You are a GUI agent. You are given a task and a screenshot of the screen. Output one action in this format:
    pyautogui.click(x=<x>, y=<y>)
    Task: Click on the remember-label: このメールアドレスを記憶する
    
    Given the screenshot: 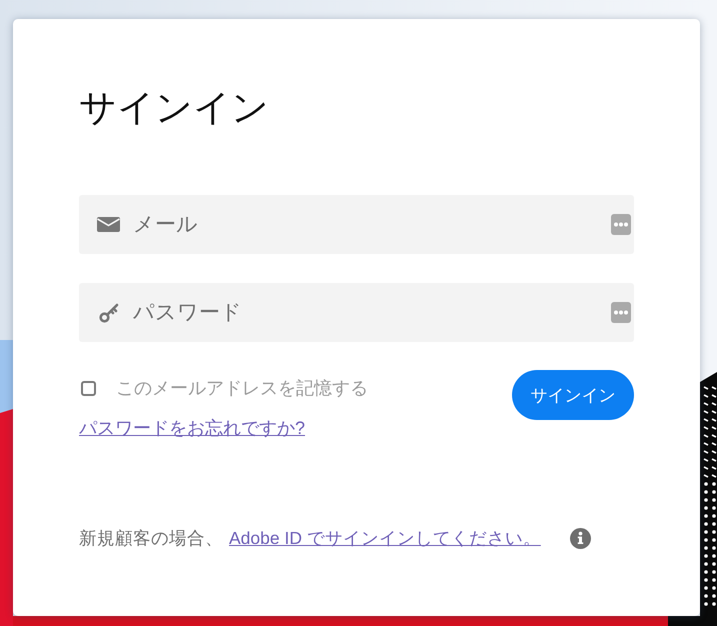 What is the action you would take?
    pyautogui.click(x=242, y=388)
    